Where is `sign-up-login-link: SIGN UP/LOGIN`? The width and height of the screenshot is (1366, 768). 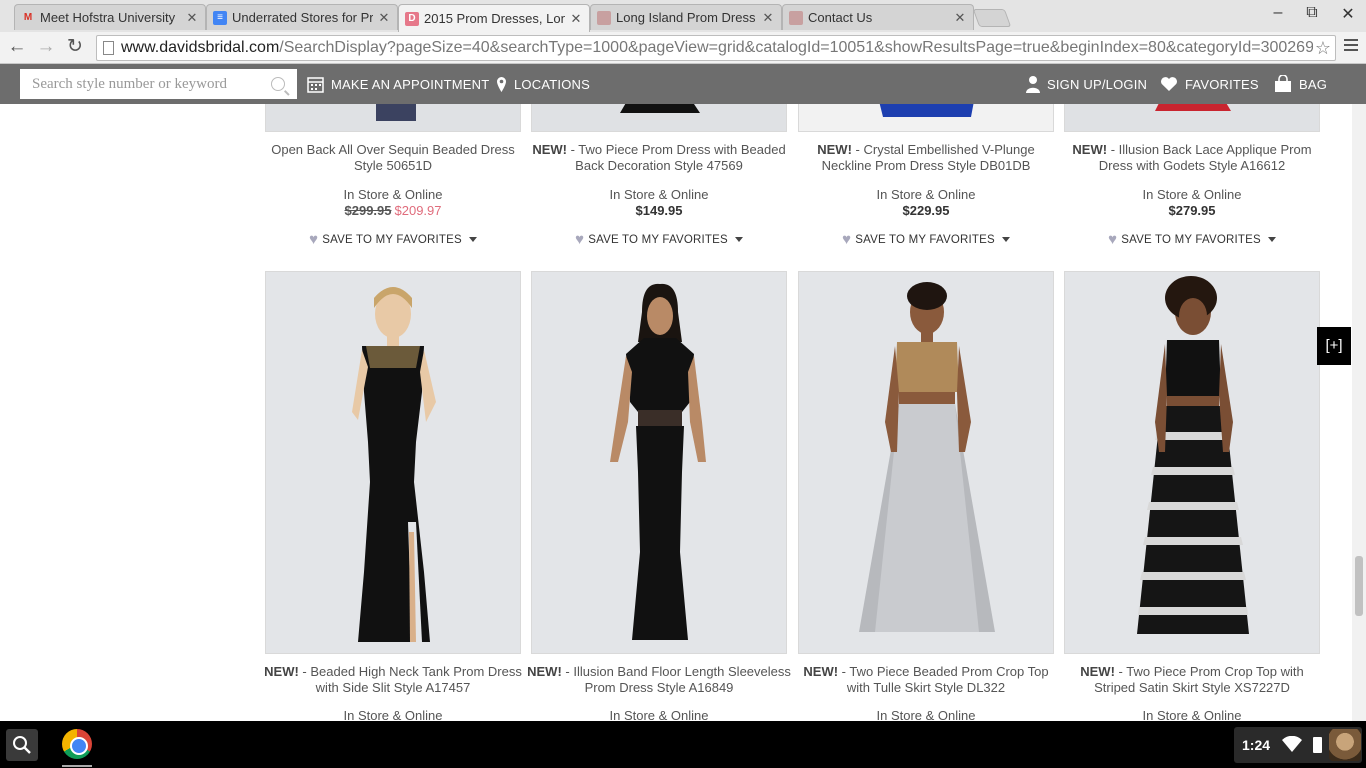 sign-up-login-link: SIGN UP/LOGIN is located at coordinates (1086, 84).